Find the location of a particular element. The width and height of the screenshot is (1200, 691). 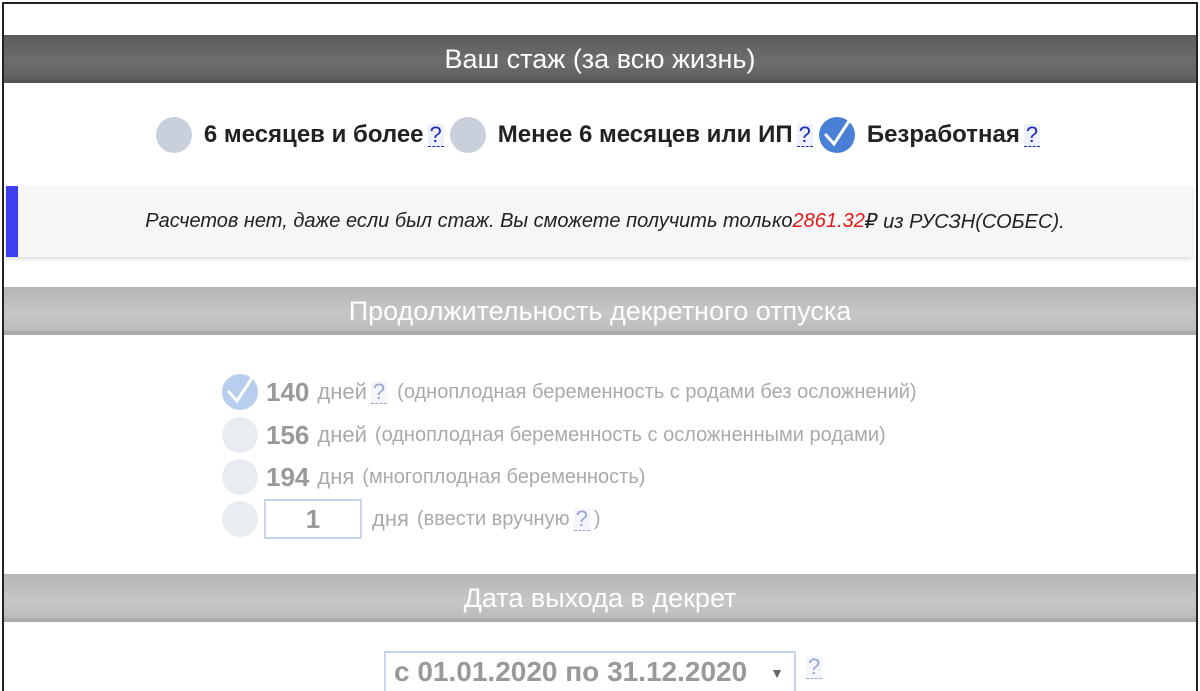

decree-date-select: с 01.01.2020 по 31.12.2020 ▼ is located at coordinates (590, 671).